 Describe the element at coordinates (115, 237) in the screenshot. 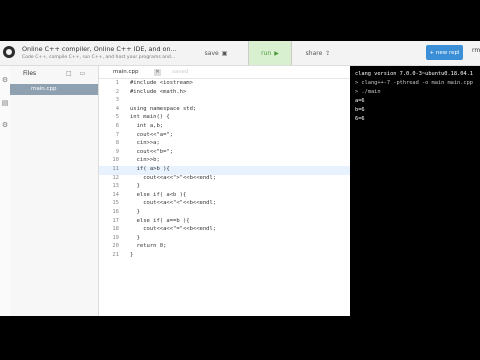

I see `line-number: 19` at that location.